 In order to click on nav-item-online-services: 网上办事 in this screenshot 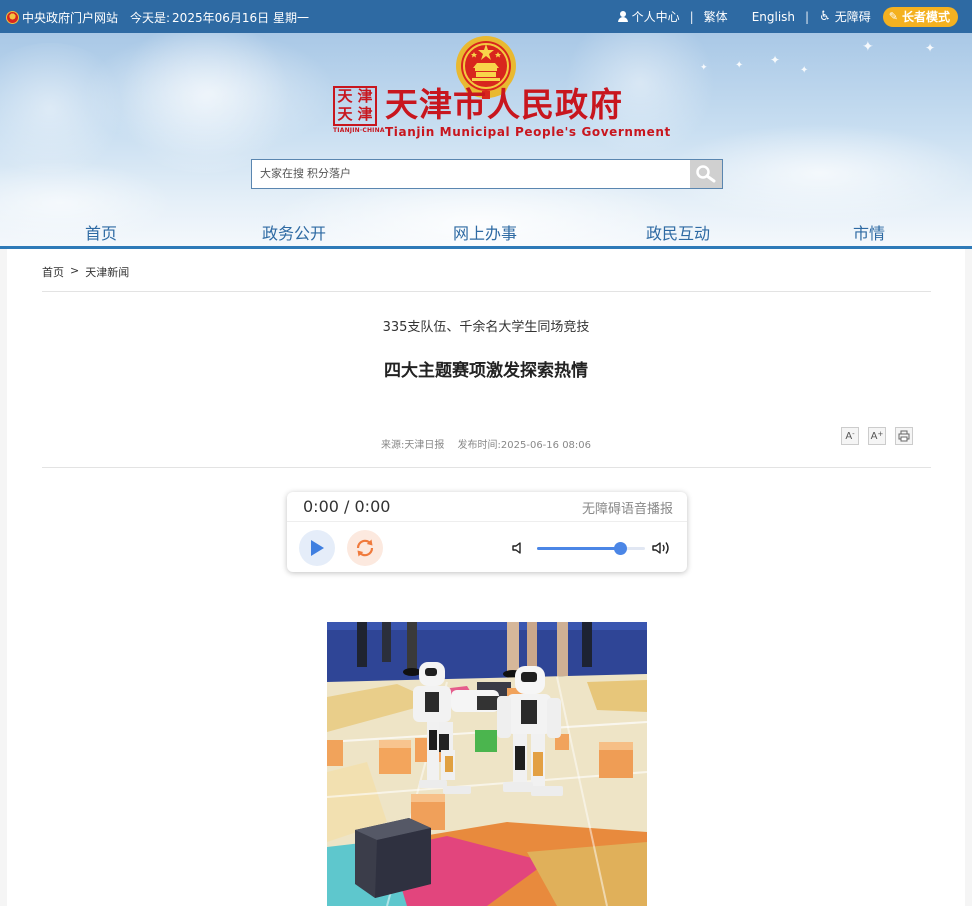, I will do `click(485, 232)`.